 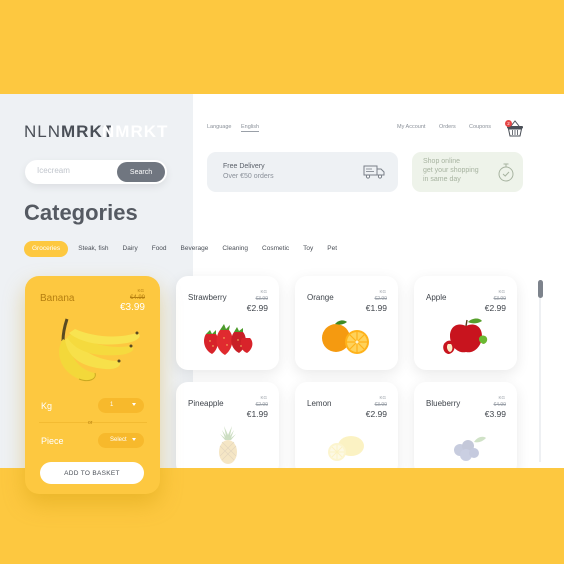 What do you see at coordinates (219, 127) in the screenshot?
I see `language-label: Language` at bounding box center [219, 127].